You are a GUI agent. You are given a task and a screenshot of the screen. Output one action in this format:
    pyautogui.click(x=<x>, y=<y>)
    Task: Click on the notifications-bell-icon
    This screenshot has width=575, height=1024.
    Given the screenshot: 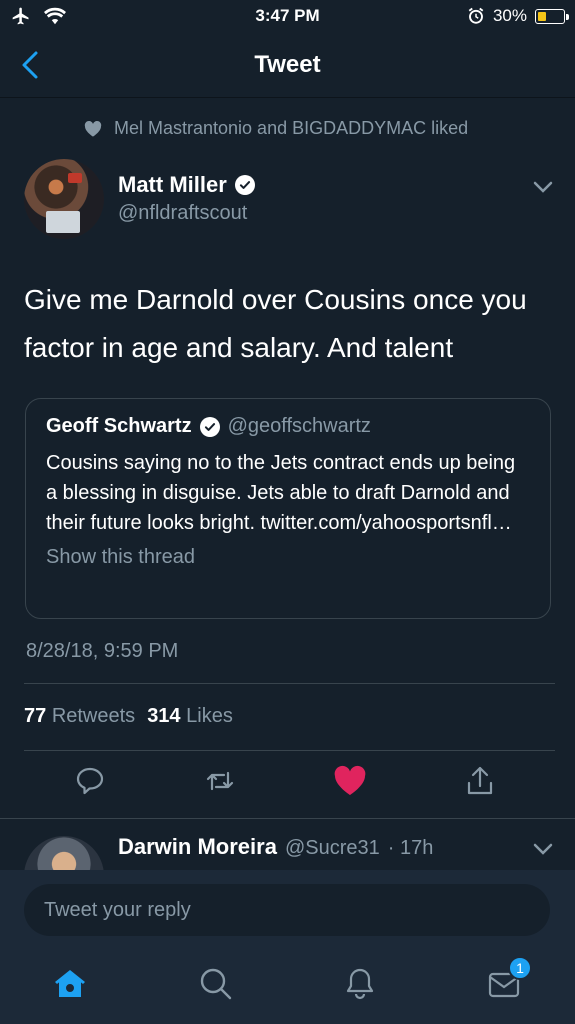 What is the action you would take?
    pyautogui.click(x=360, y=984)
    